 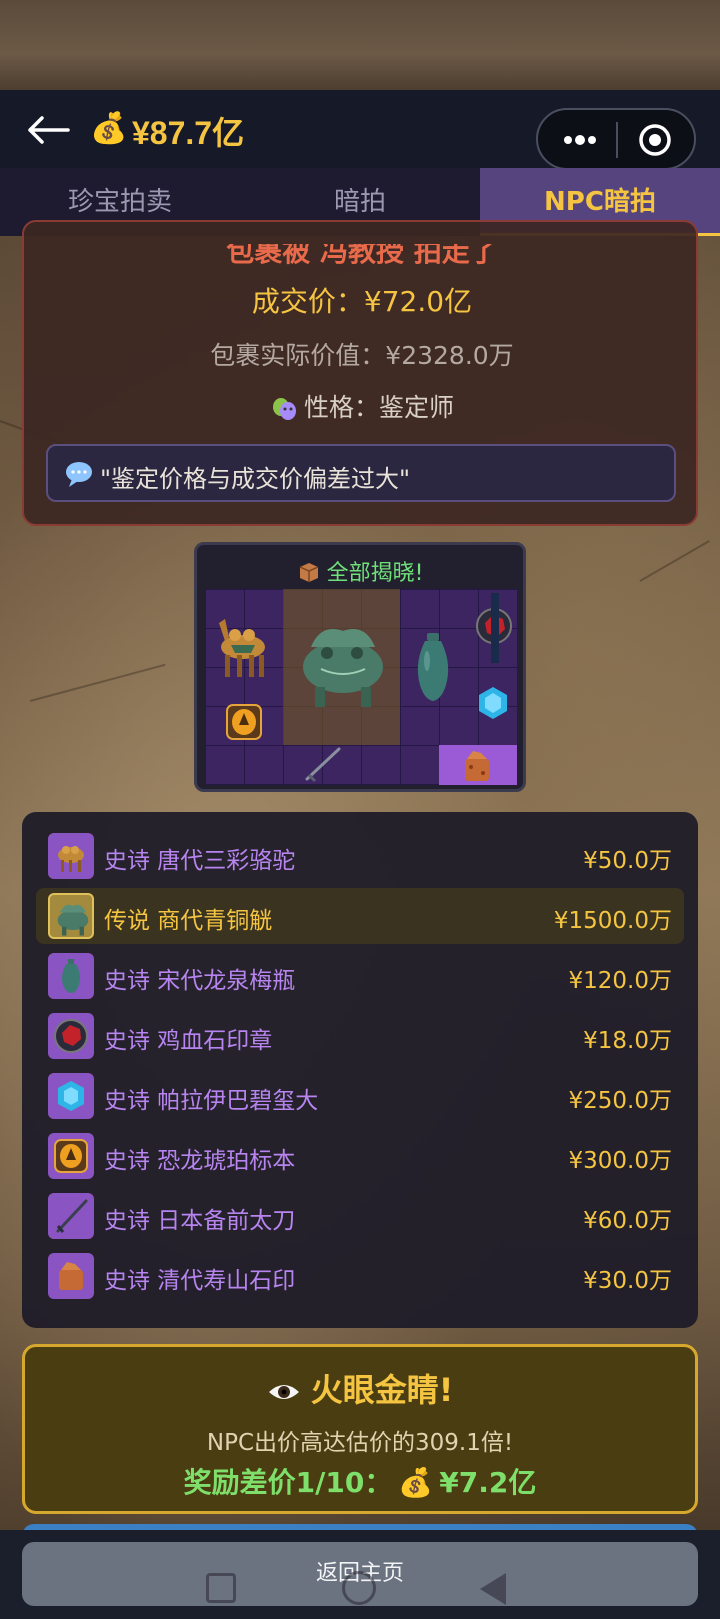 I want to click on winner-line: 包裹被 冯教授 拍走了, so click(x=362, y=251).